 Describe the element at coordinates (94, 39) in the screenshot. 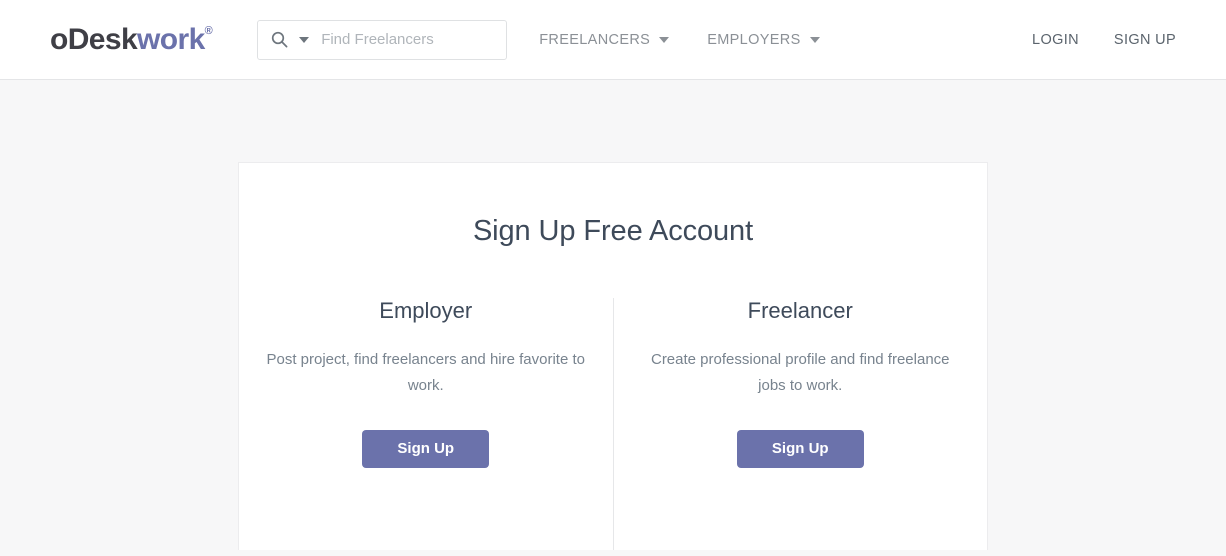

I see `logo-text-primary: oDesk` at that location.